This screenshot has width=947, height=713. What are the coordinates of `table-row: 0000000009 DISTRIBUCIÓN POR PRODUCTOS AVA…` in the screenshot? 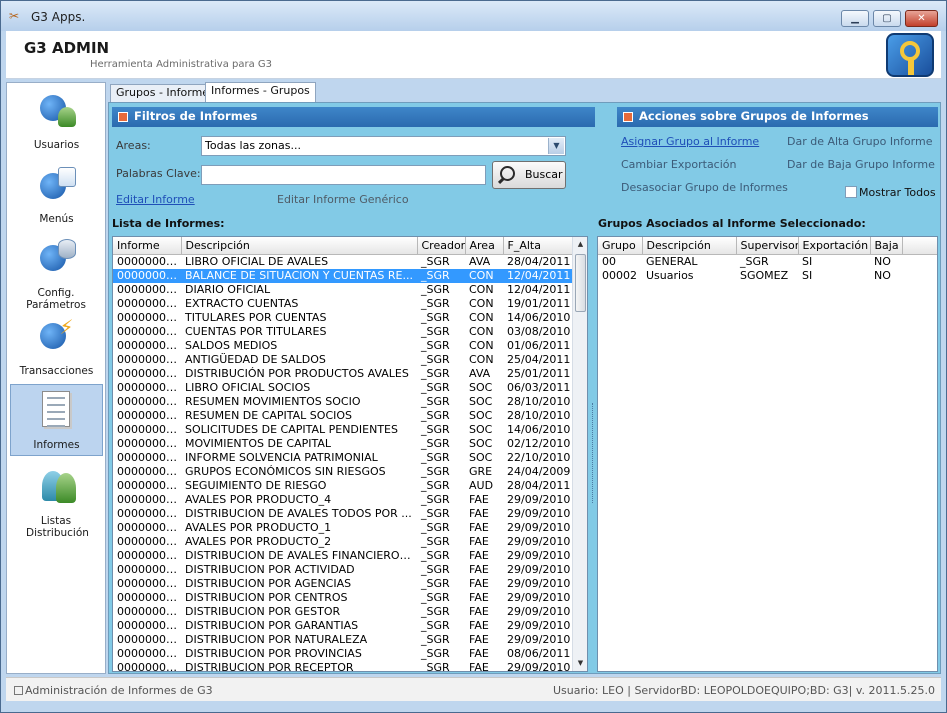 It's located at (343, 374).